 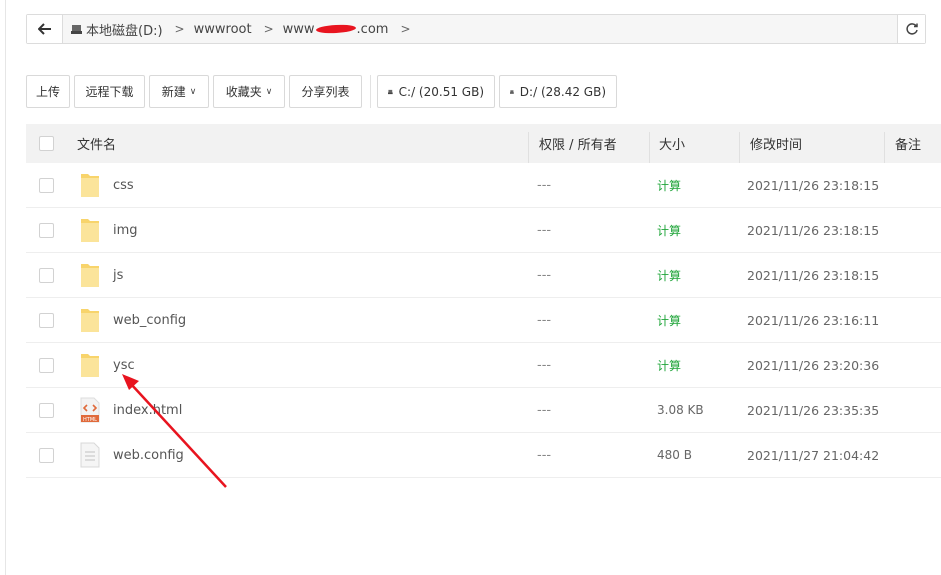 What do you see at coordinates (5, 287) in the screenshot?
I see `left-panel-border` at bounding box center [5, 287].